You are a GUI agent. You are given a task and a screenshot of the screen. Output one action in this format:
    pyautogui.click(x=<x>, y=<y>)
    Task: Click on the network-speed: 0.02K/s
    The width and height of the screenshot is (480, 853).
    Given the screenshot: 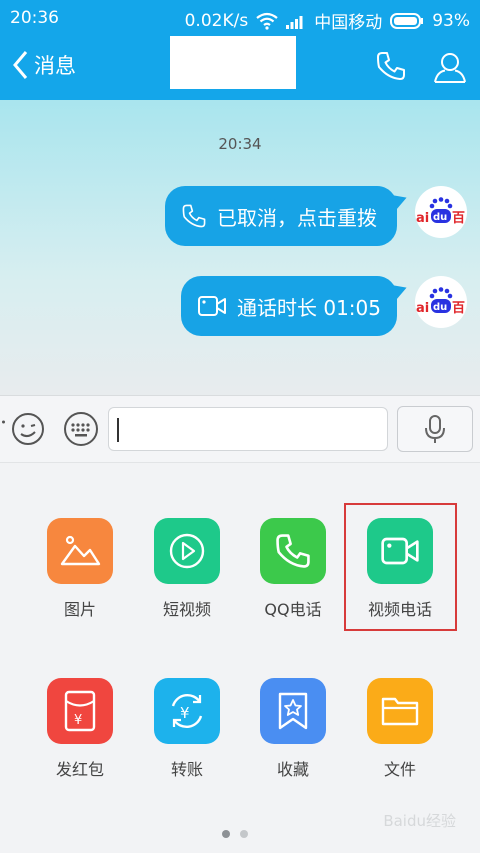 What is the action you would take?
    pyautogui.click(x=216, y=20)
    